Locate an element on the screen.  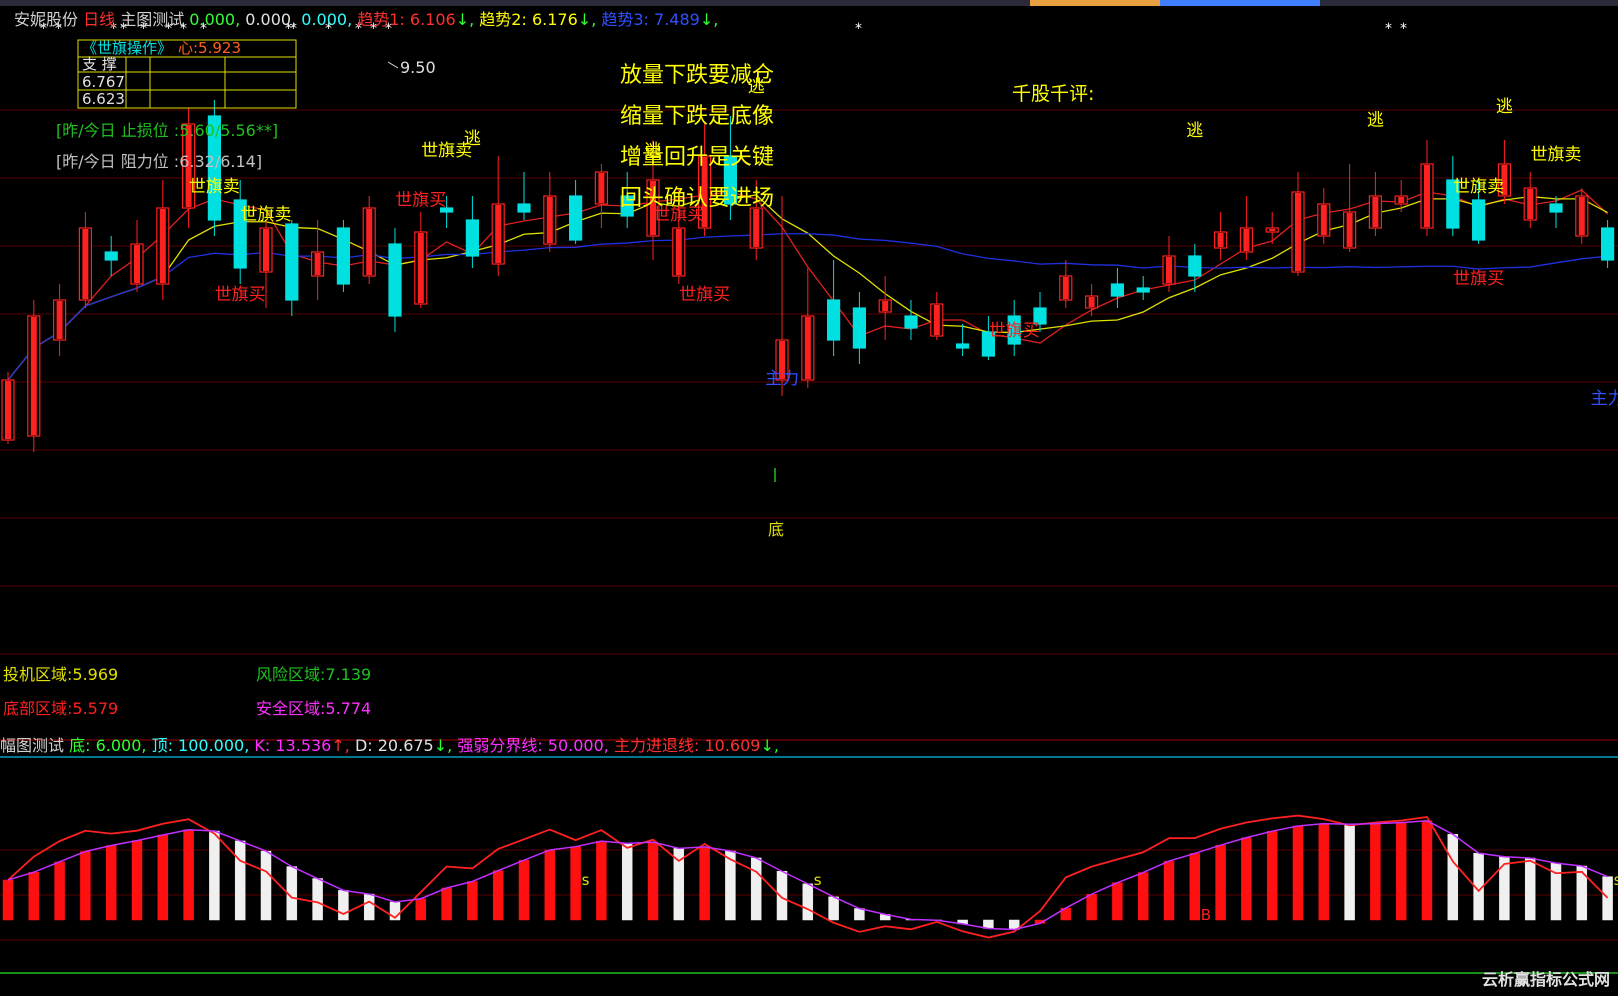
annotation-4: 世旗卖 is located at coordinates (446, 151).